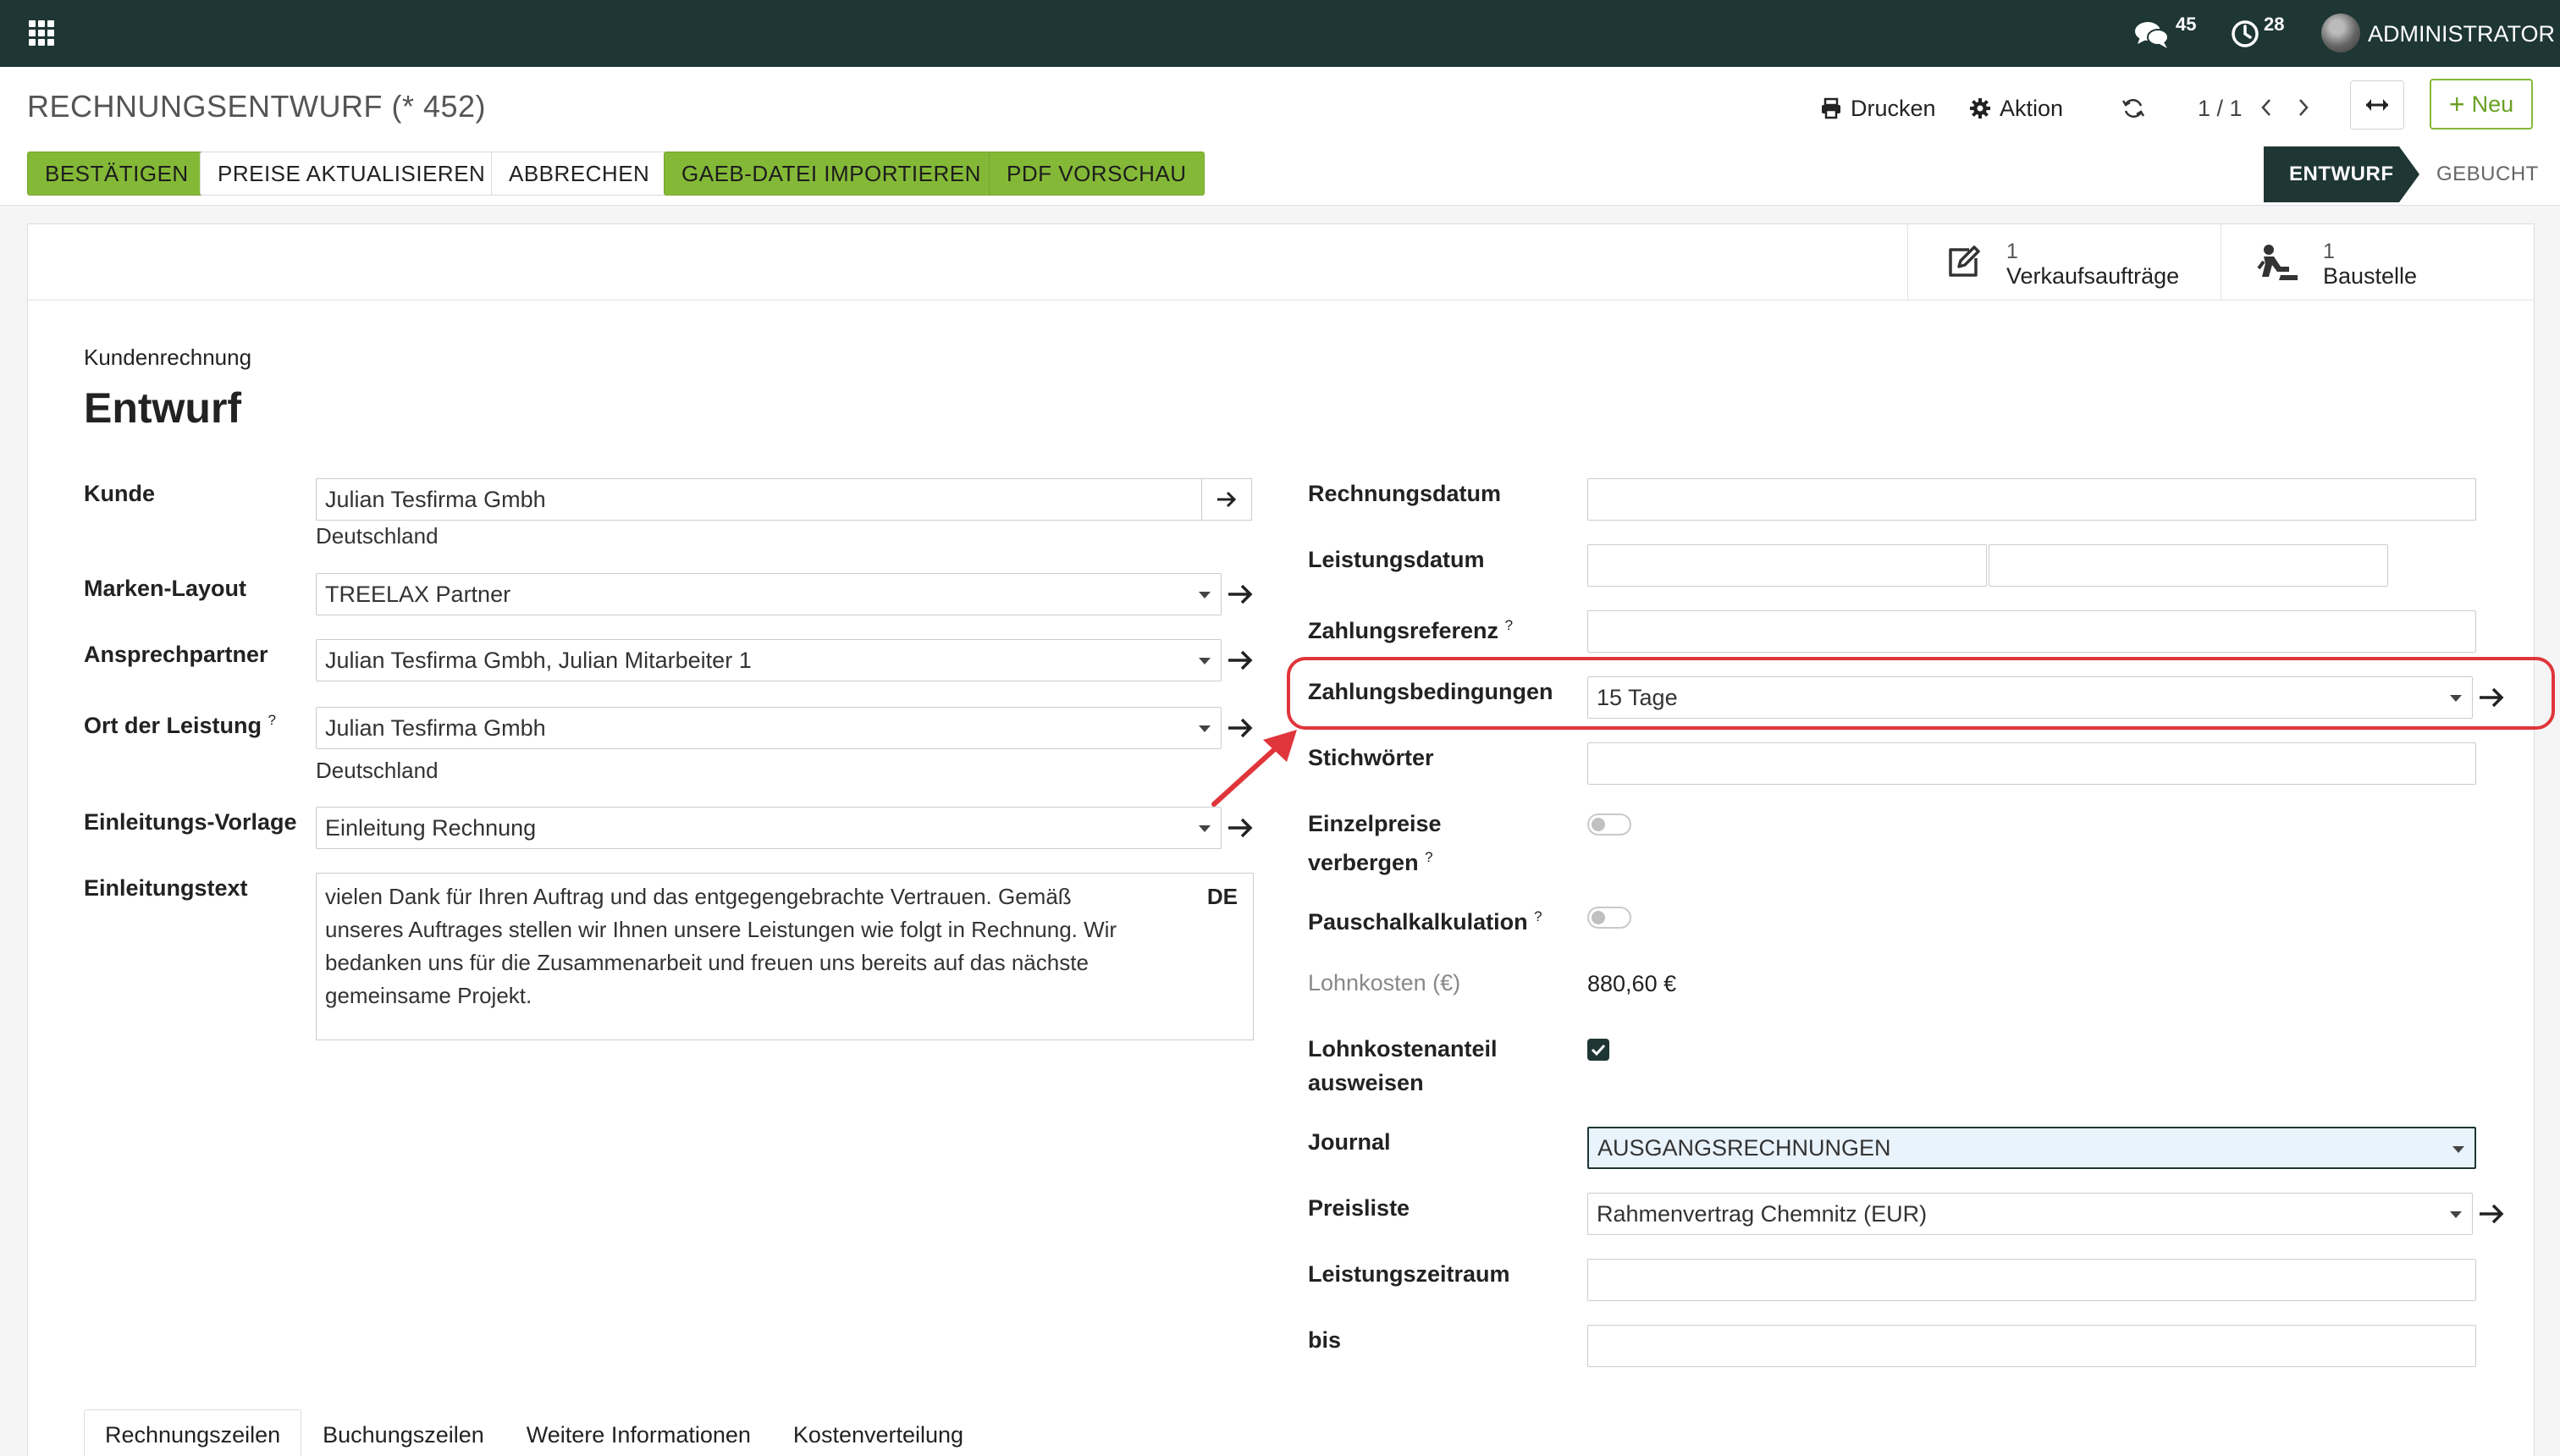 The image size is (2560, 1456). I want to click on payment-reference-label-text: Zahlungsreferenz, so click(1403, 630).